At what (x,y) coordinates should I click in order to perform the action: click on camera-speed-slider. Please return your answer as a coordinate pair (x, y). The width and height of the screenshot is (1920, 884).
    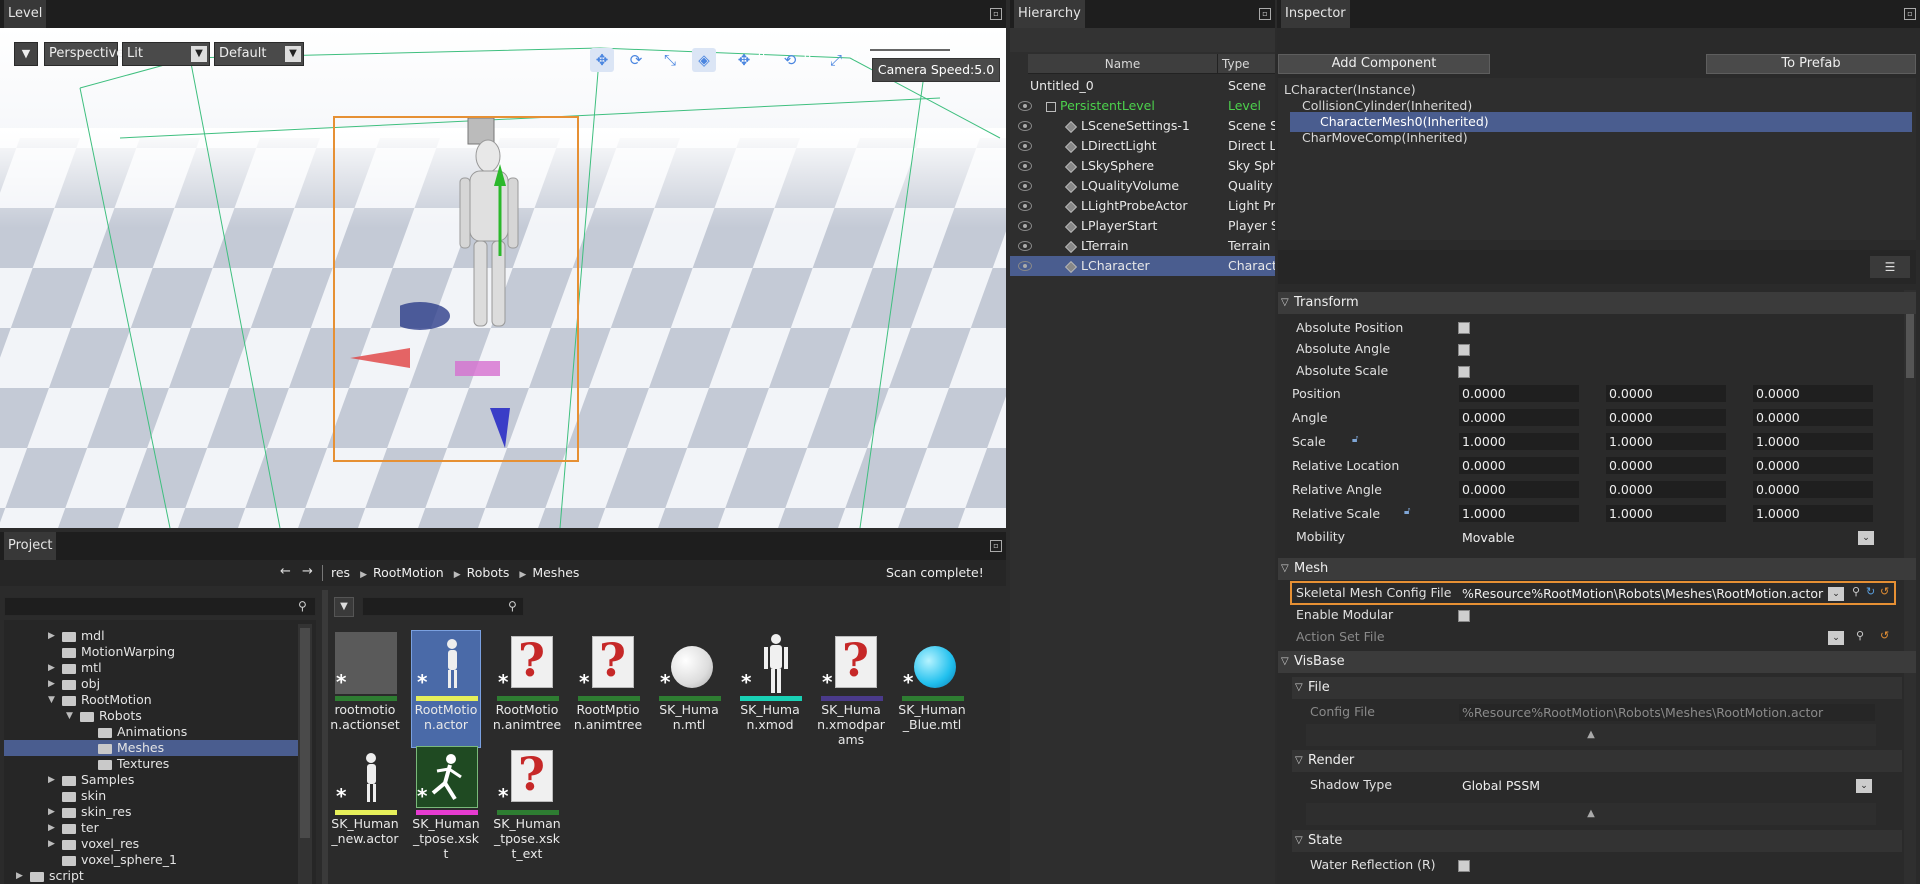
    Looking at the image, I should click on (910, 50).